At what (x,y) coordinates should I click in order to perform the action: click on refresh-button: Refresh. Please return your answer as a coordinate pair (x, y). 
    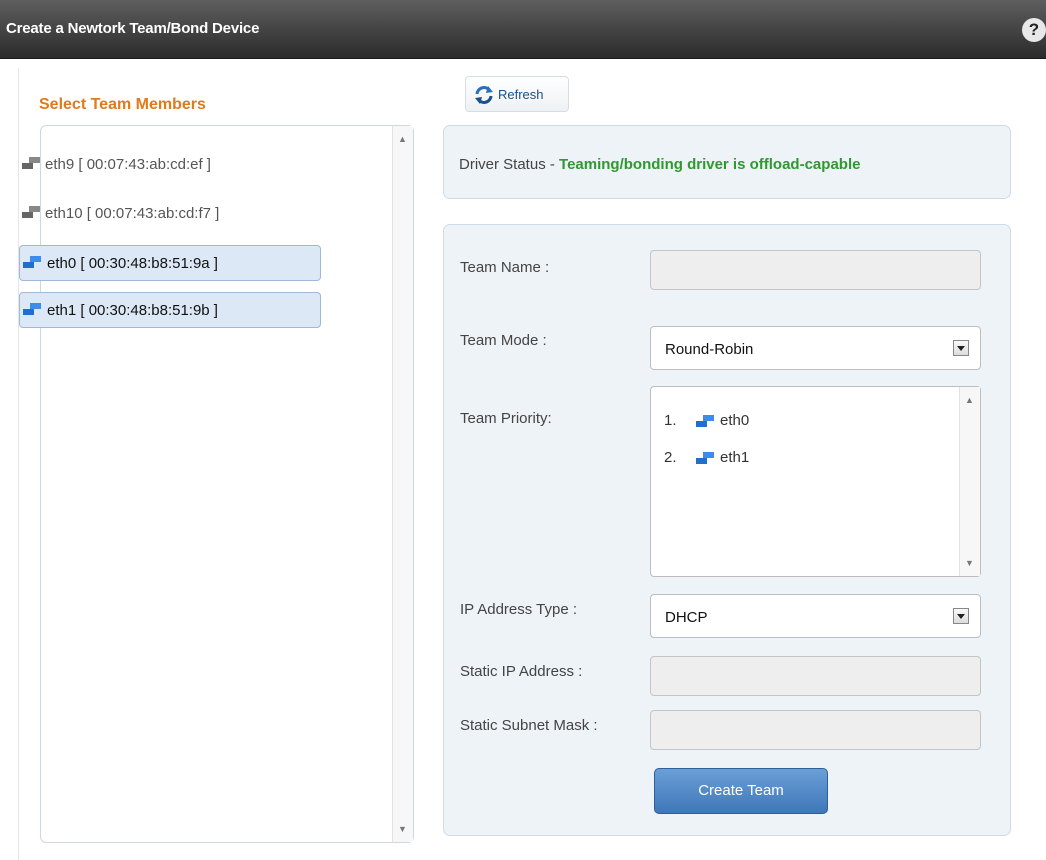
    Looking at the image, I should click on (517, 94).